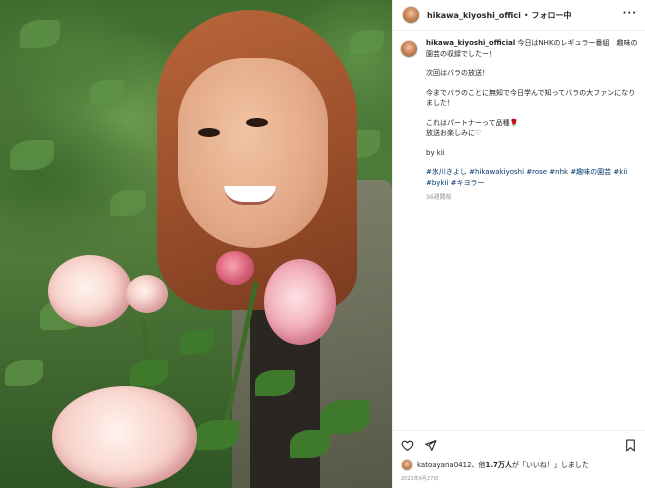 The image size is (645, 489). What do you see at coordinates (470, 43) in the screenshot?
I see `caption-username: hikawa_kiyoshi_official` at bounding box center [470, 43].